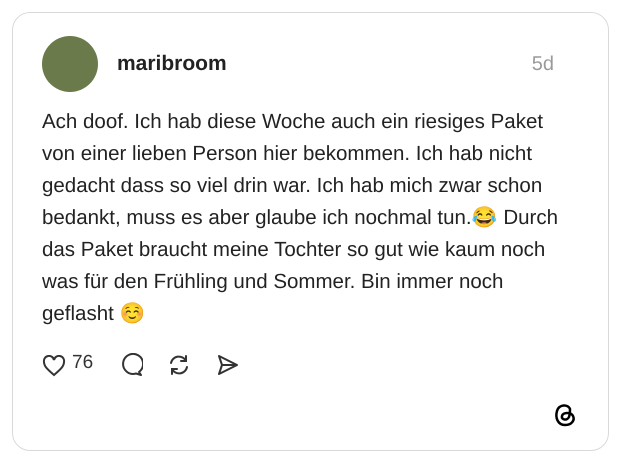  What do you see at coordinates (54, 366) in the screenshot?
I see `heart-icon` at bounding box center [54, 366].